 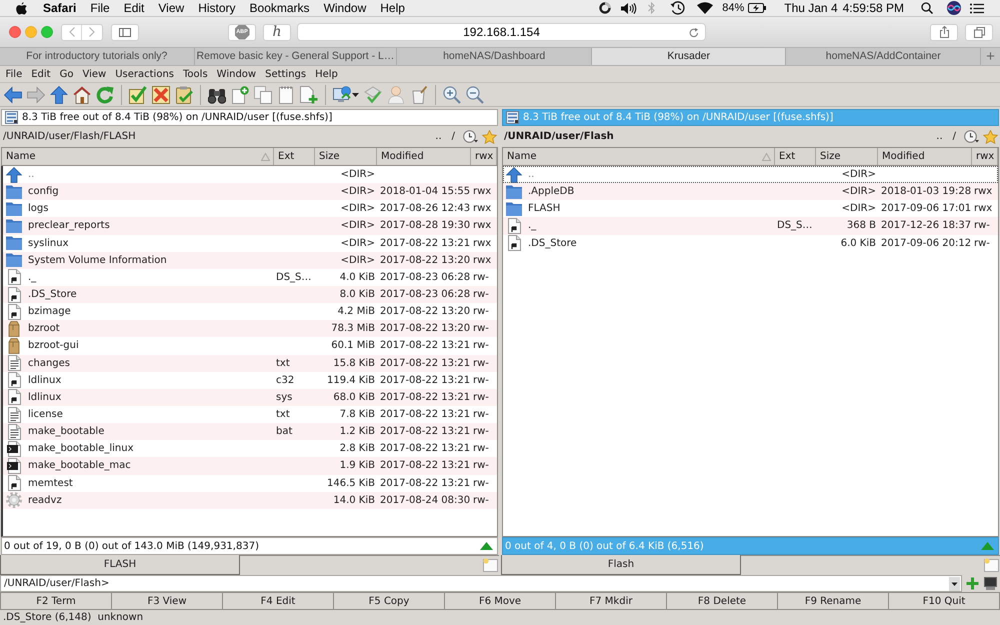 I want to click on refresh-icon, so click(x=105, y=95).